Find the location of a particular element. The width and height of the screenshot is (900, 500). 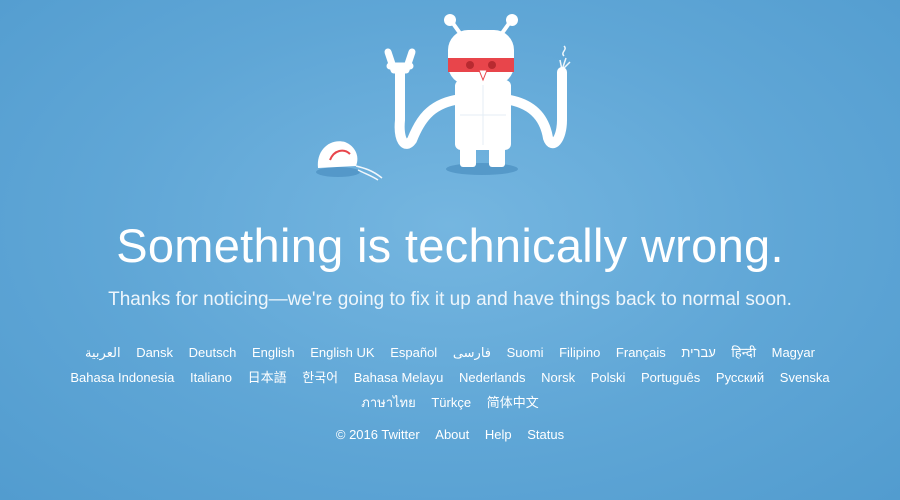

language-link: Bahasa Indonesia is located at coordinates (122, 377).